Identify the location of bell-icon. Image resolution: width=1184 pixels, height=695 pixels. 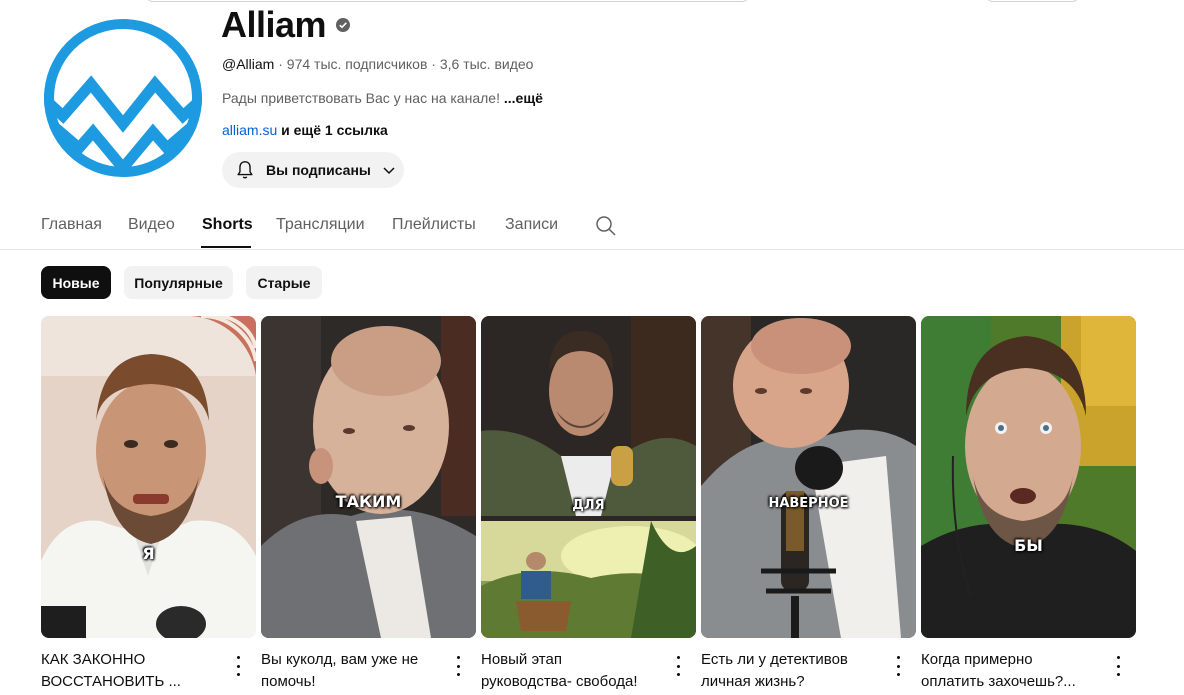
(245, 170).